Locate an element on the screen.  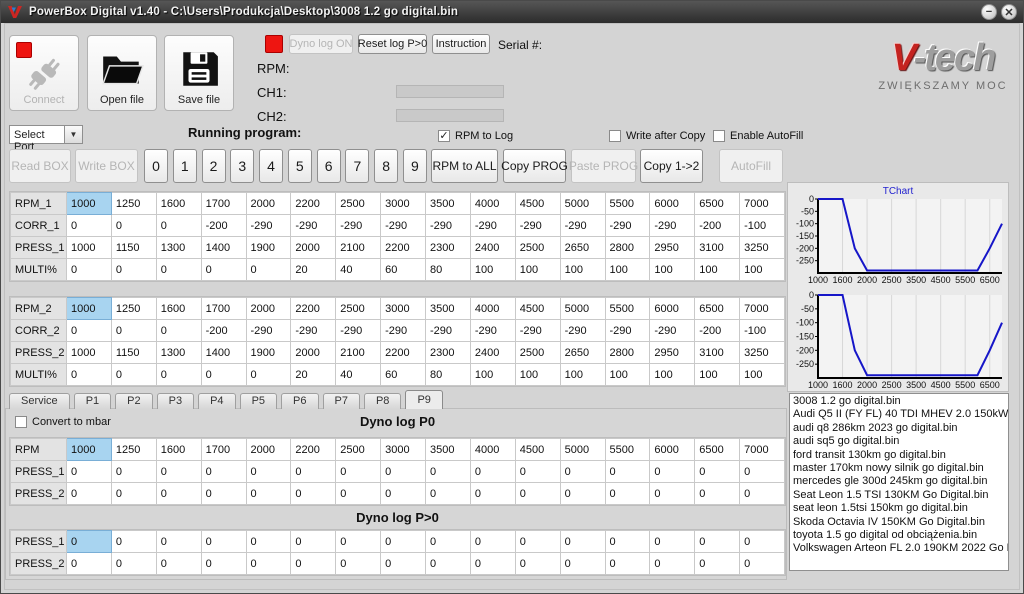
digit-button-6: 6 is located at coordinates (328, 166).